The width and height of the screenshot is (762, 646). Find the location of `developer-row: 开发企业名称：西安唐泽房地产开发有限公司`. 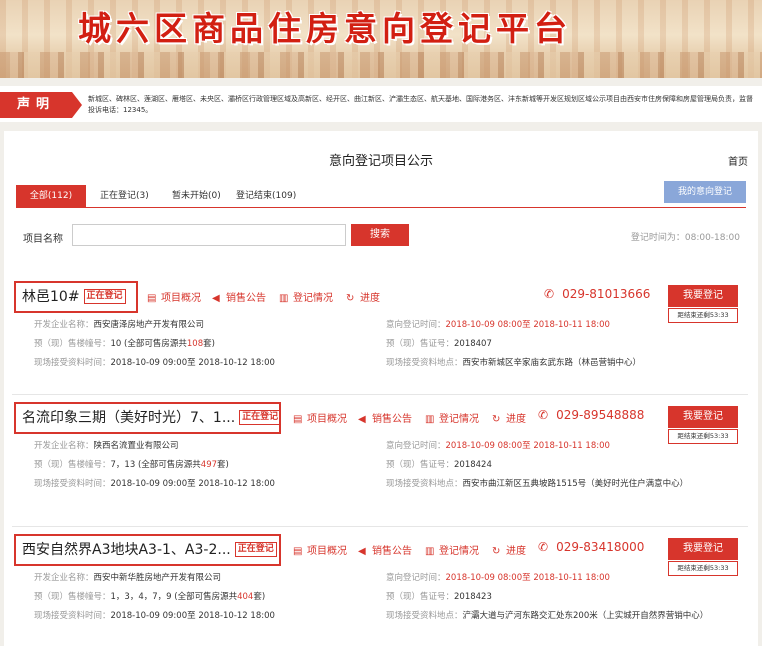

developer-row: 开发企业名称：西安唐泽房地产开发有限公司 is located at coordinates (119, 325).